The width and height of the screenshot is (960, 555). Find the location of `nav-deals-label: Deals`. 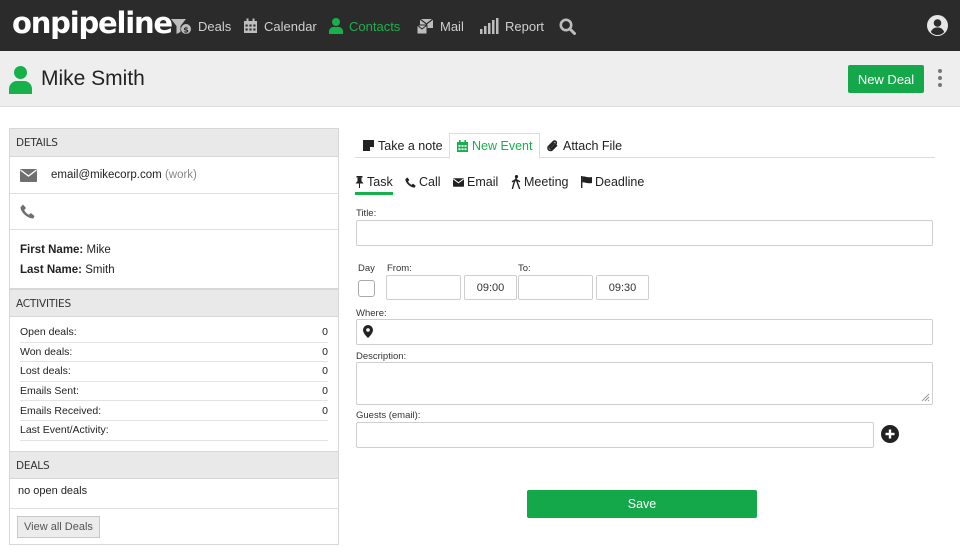

nav-deals-label: Deals is located at coordinates (215, 26).